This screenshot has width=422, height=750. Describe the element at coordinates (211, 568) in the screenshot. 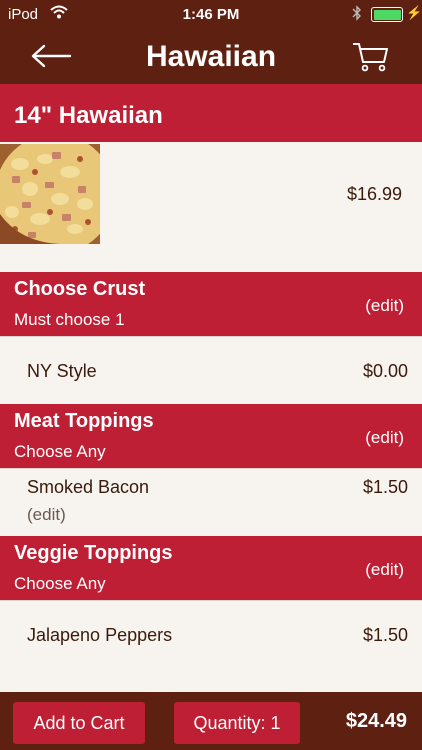

I see `section-header-veggie: Veggie Toppings Choose Any (edit)` at that location.